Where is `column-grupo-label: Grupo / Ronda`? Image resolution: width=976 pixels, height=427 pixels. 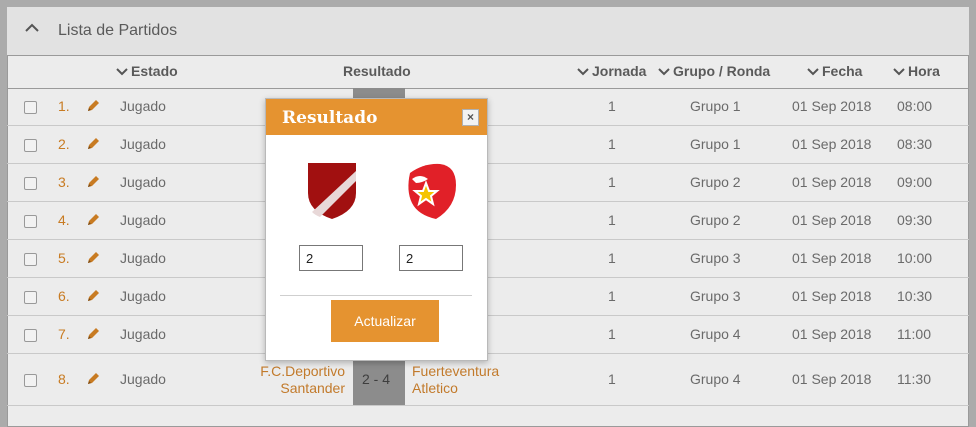 column-grupo-label: Grupo / Ronda is located at coordinates (722, 71).